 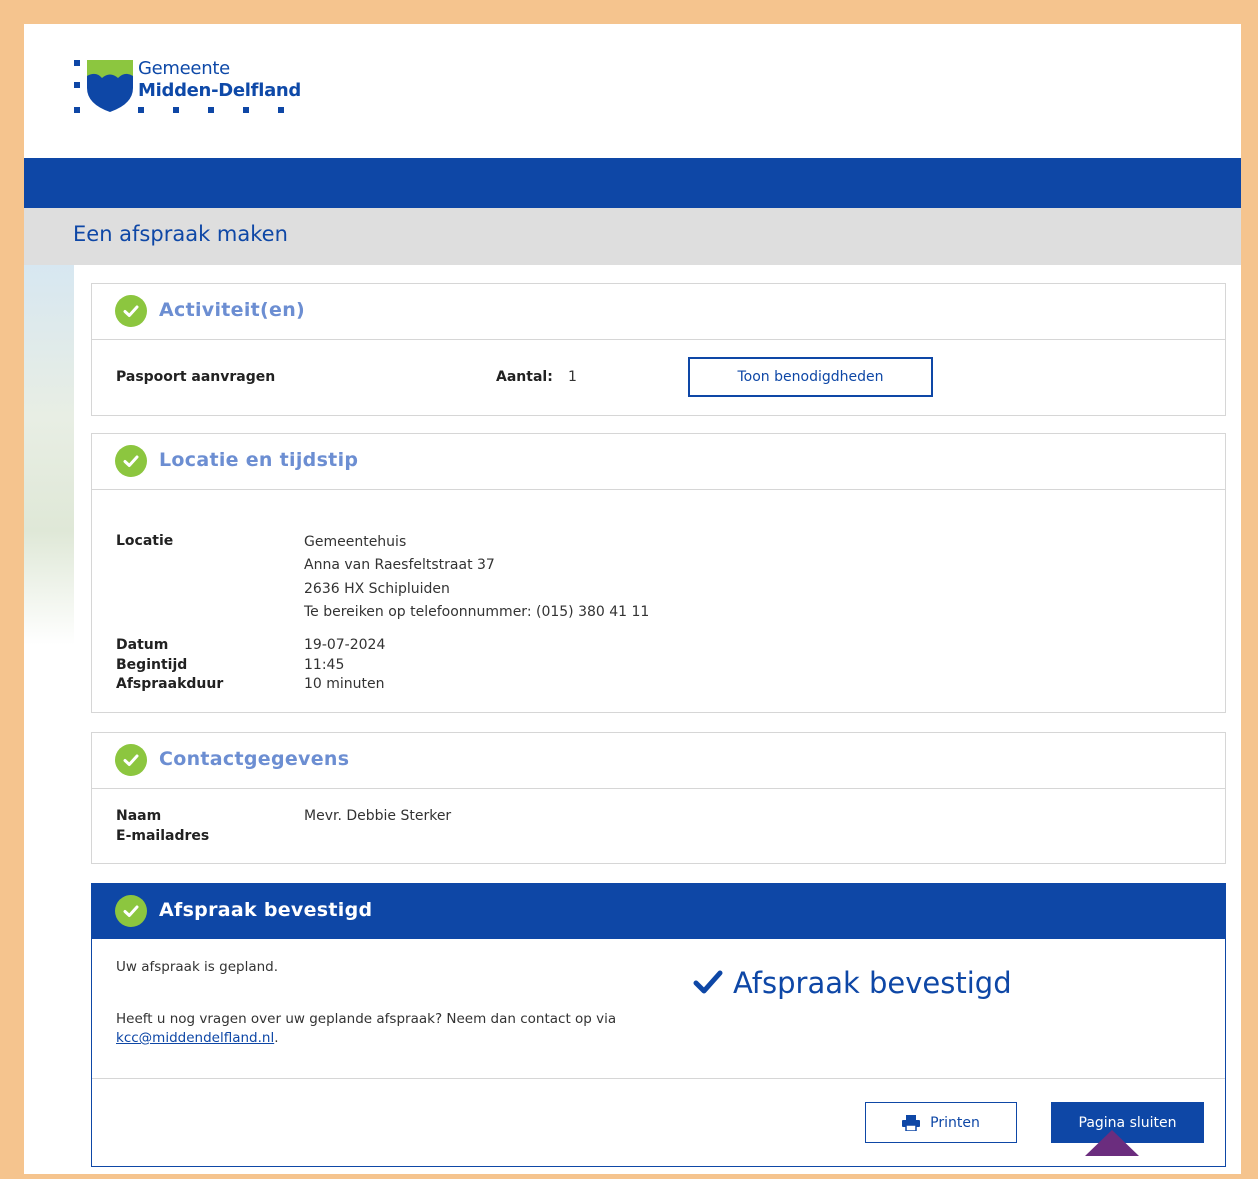 I want to click on contact-header: Contactgegevens, so click(x=658, y=761).